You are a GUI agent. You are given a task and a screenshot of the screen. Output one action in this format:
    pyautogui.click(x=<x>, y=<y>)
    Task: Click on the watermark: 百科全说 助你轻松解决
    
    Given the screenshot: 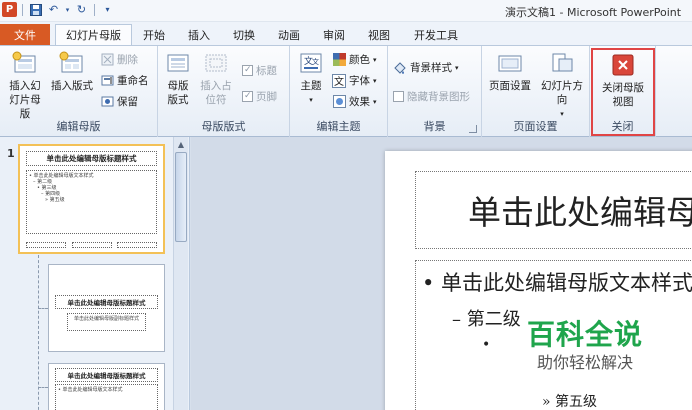 What is the action you would take?
    pyautogui.click(x=585, y=346)
    